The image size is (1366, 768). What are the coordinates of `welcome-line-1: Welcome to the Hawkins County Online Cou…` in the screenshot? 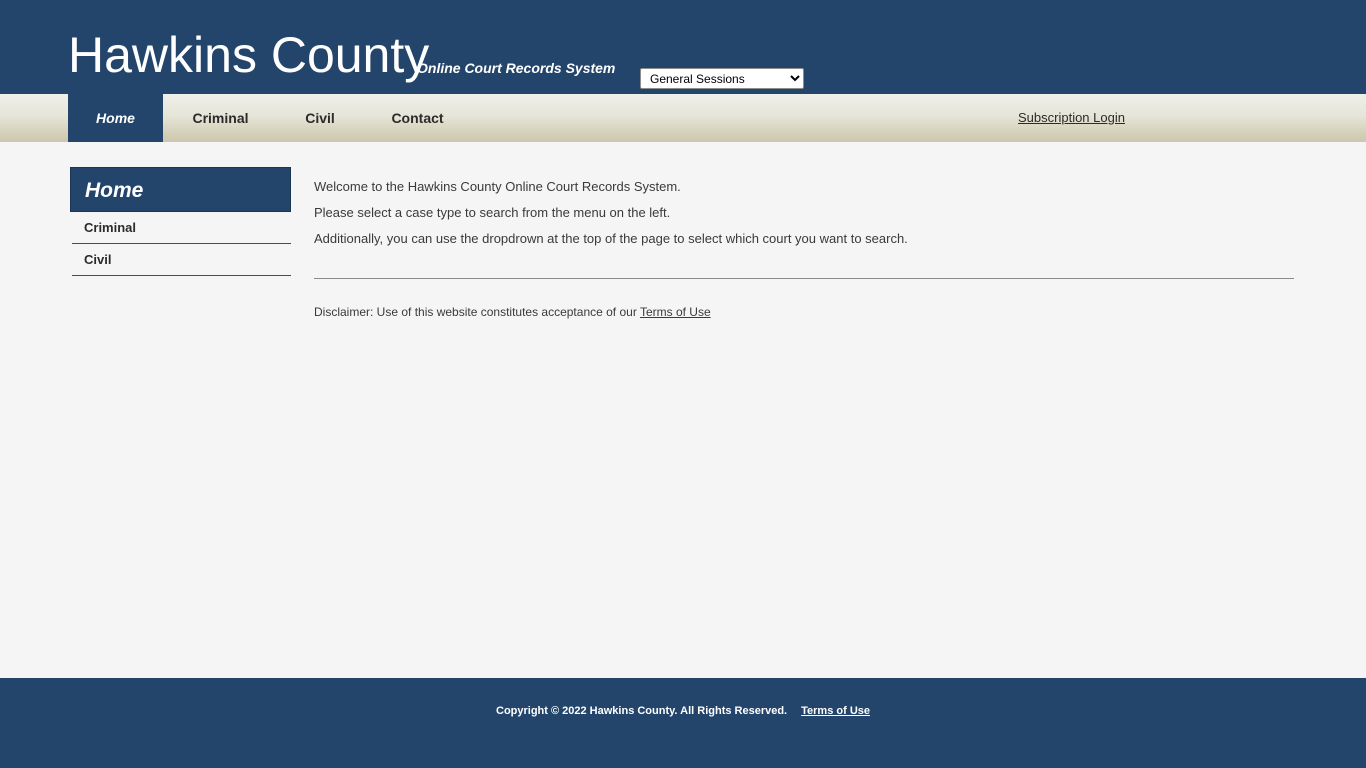 It's located at (497, 186).